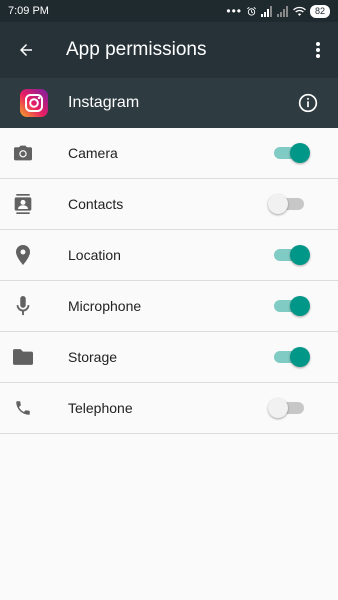 This screenshot has width=338, height=600. I want to click on more-options-button, so click(318, 50).